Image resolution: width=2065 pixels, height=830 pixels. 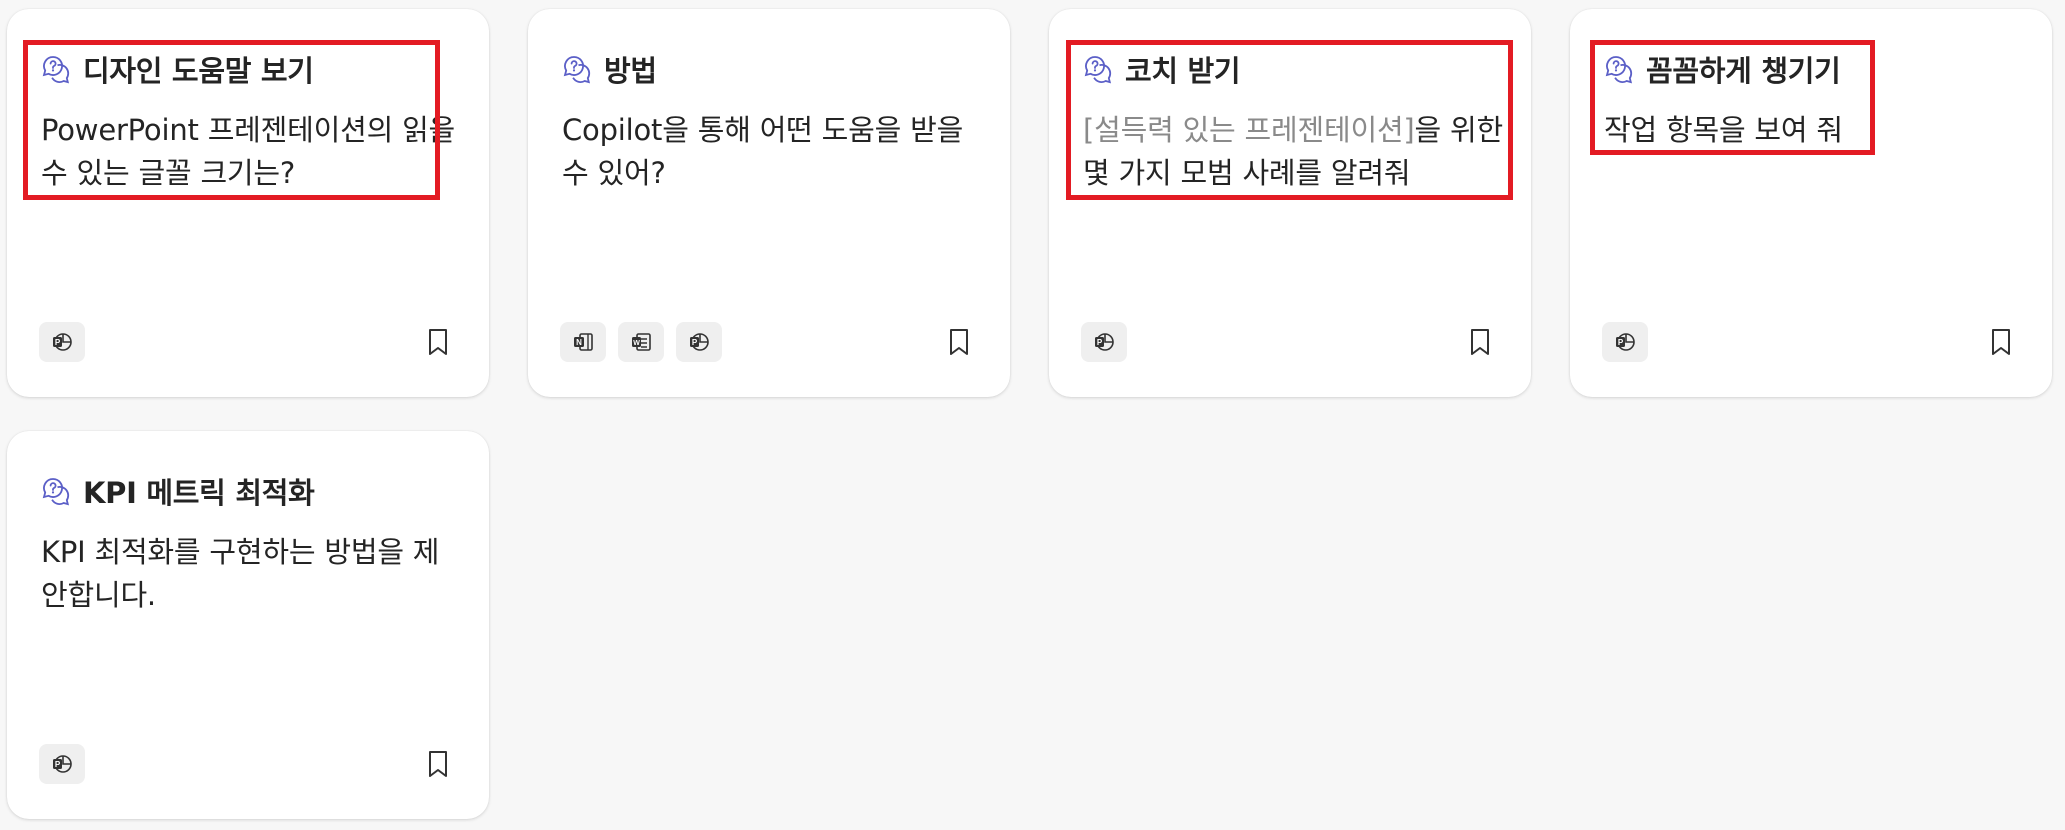 I want to click on card-description: 작업 항목을 보여 줘, so click(x=1723, y=130).